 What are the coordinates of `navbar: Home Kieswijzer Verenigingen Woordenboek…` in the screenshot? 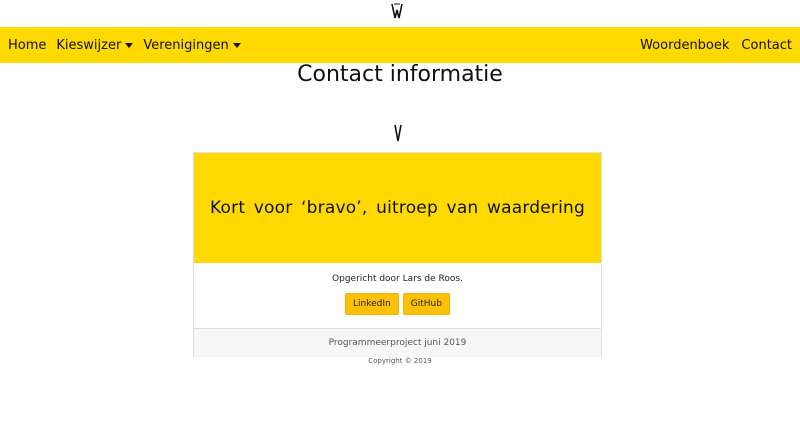 It's located at (400, 45).